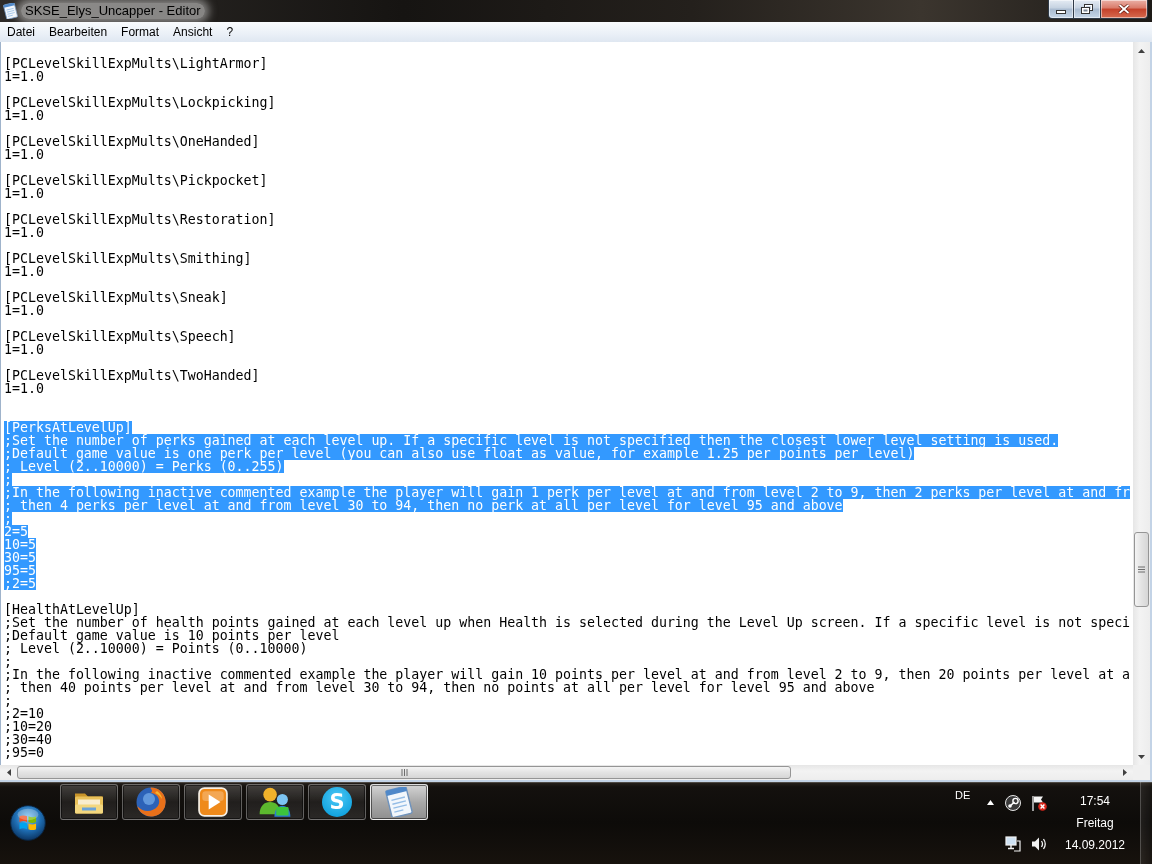 This screenshot has width=1152, height=864. What do you see at coordinates (193, 32) in the screenshot?
I see `menu-item: Ansicht` at bounding box center [193, 32].